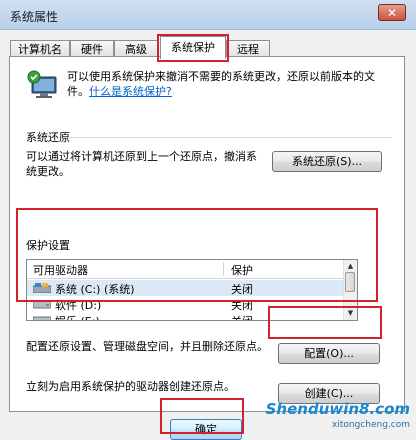 Image resolution: width=416 pixels, height=440 pixels. I want to click on drive-row-e: 娱乐 (E:) 关闭, so click(186, 316).